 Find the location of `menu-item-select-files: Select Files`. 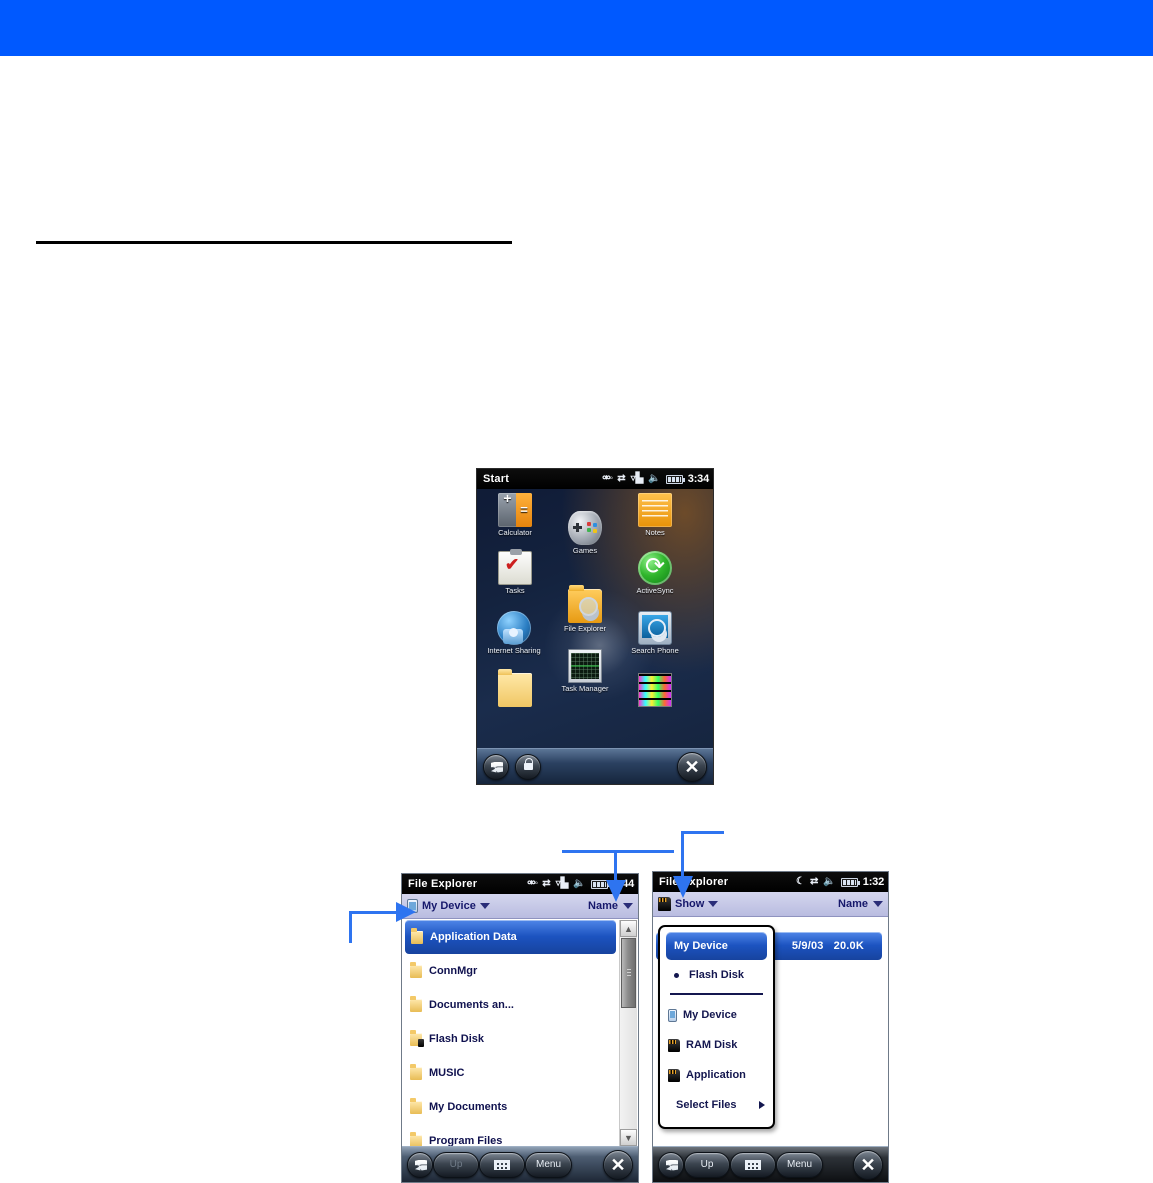

menu-item-select-files: Select Files is located at coordinates (716, 1105).